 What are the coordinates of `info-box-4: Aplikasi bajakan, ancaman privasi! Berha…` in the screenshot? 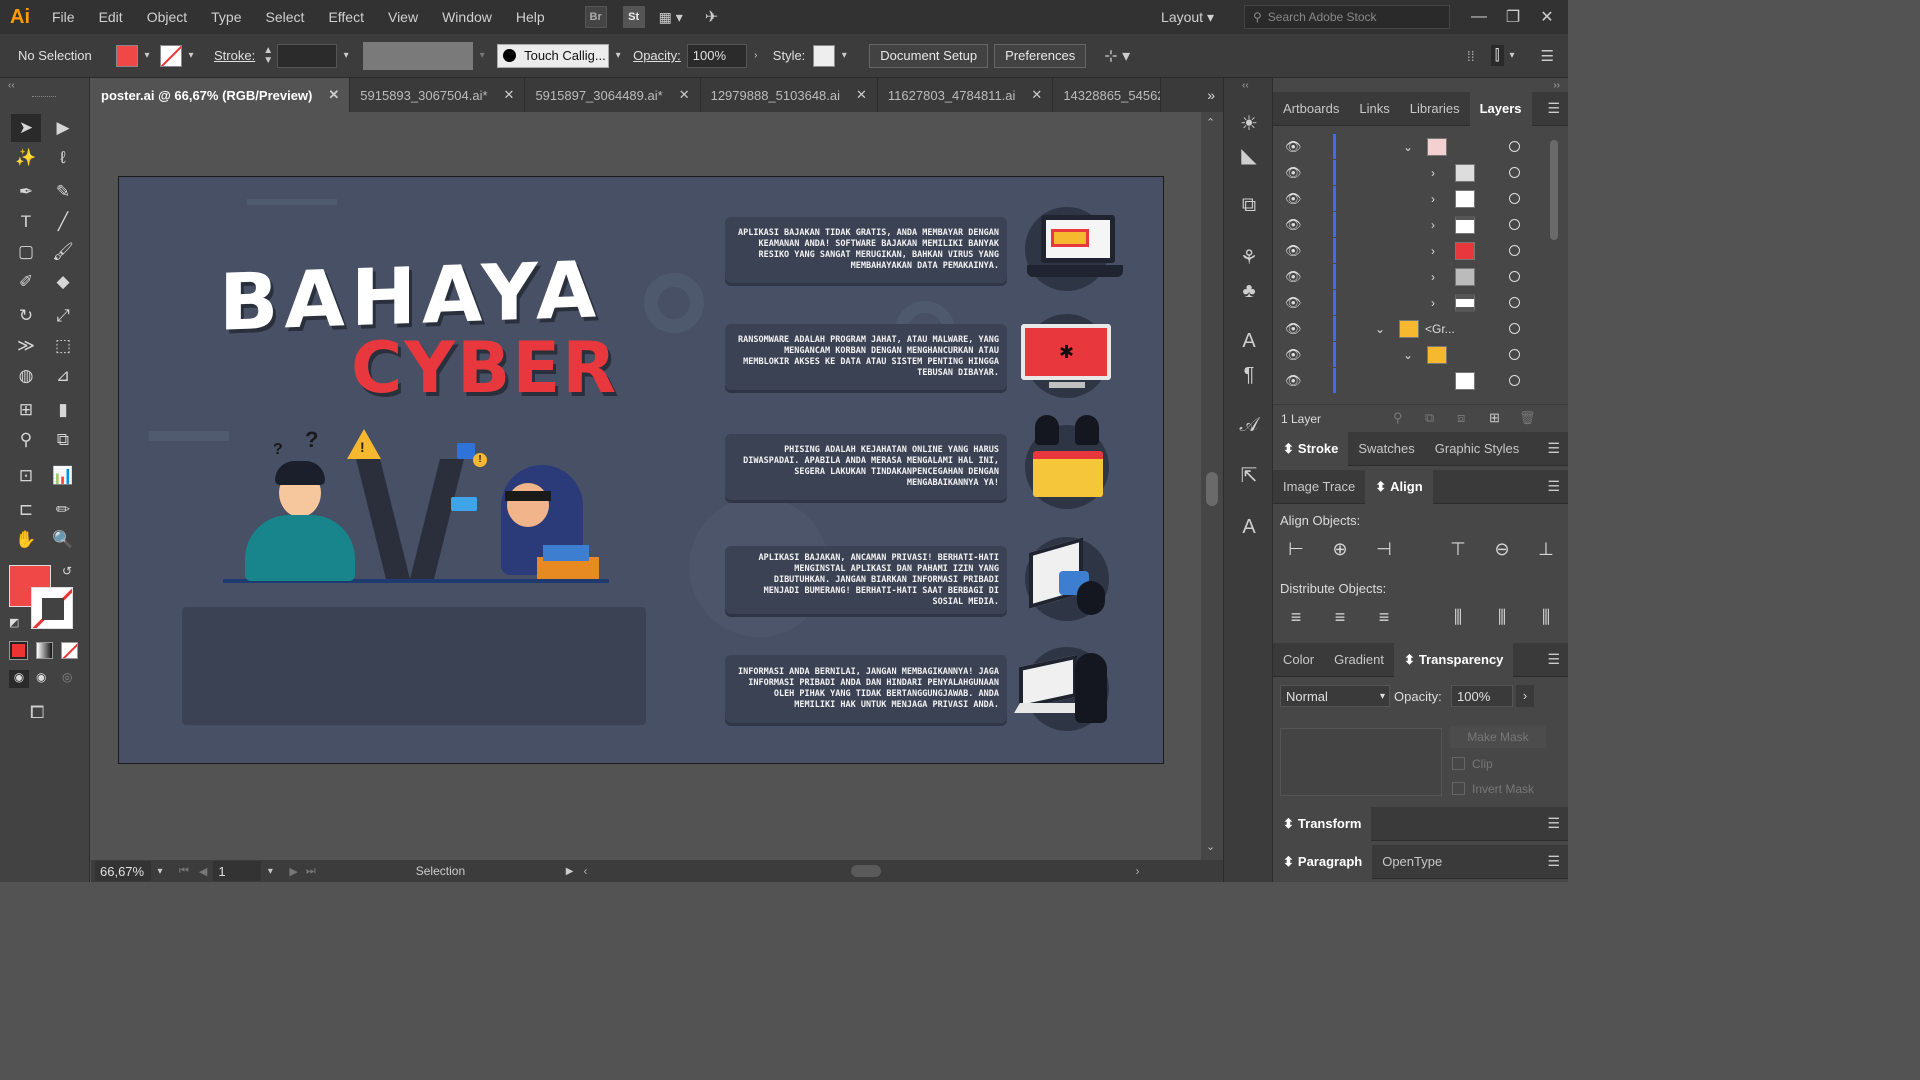 It's located at (866, 580).